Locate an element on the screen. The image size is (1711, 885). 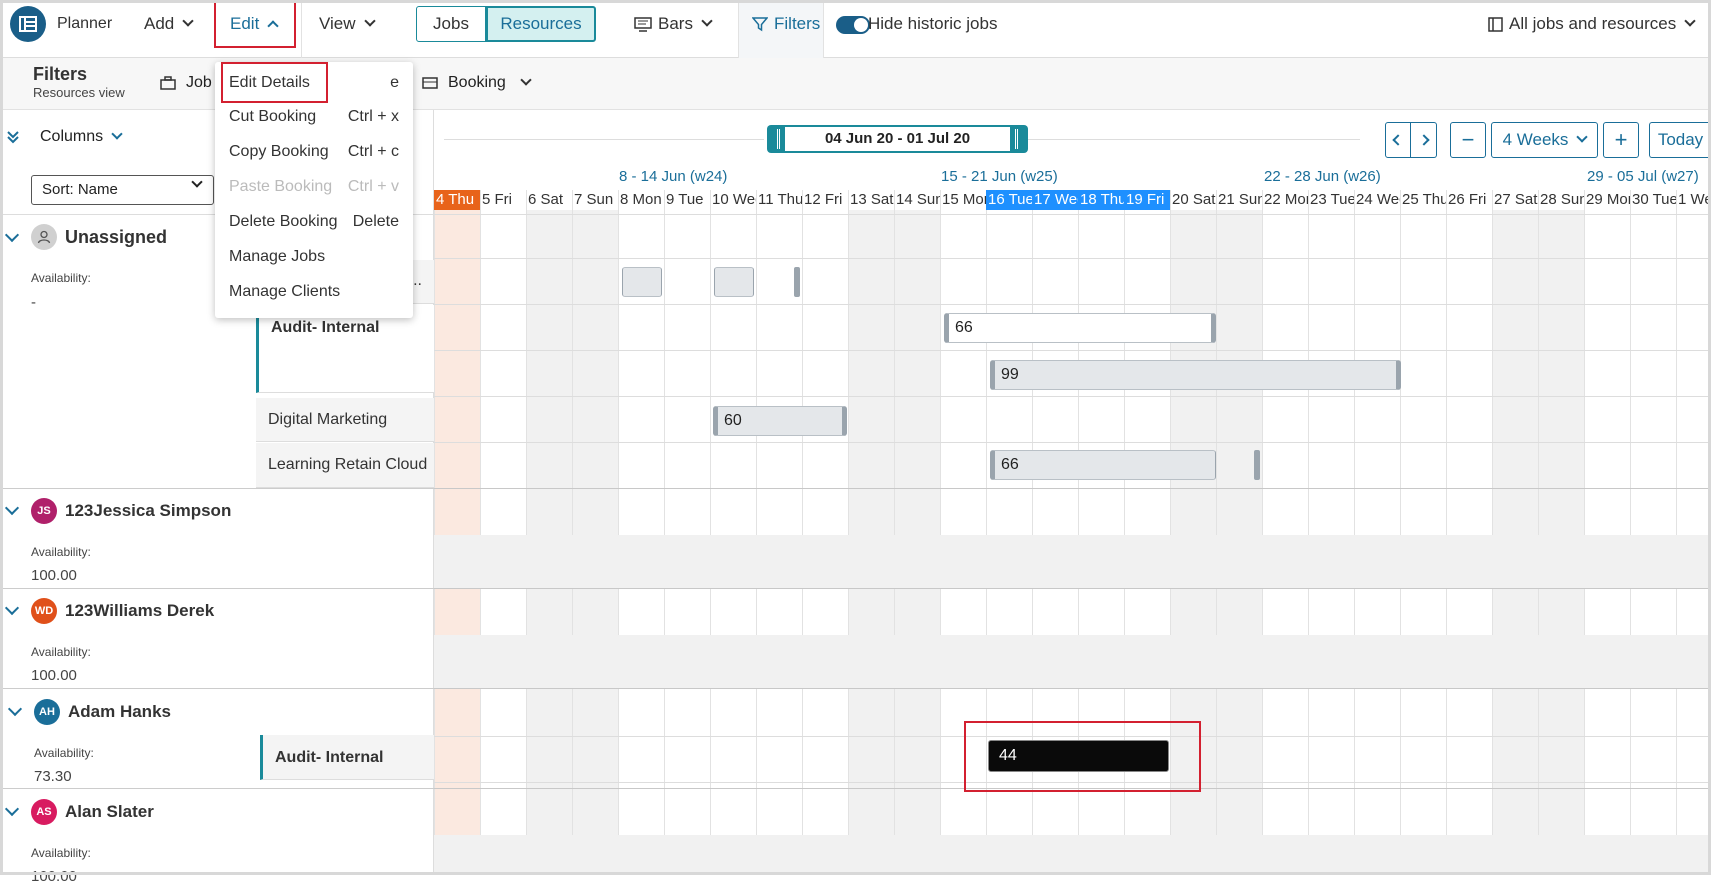
day-header: 9 Tue is located at coordinates (687, 200).